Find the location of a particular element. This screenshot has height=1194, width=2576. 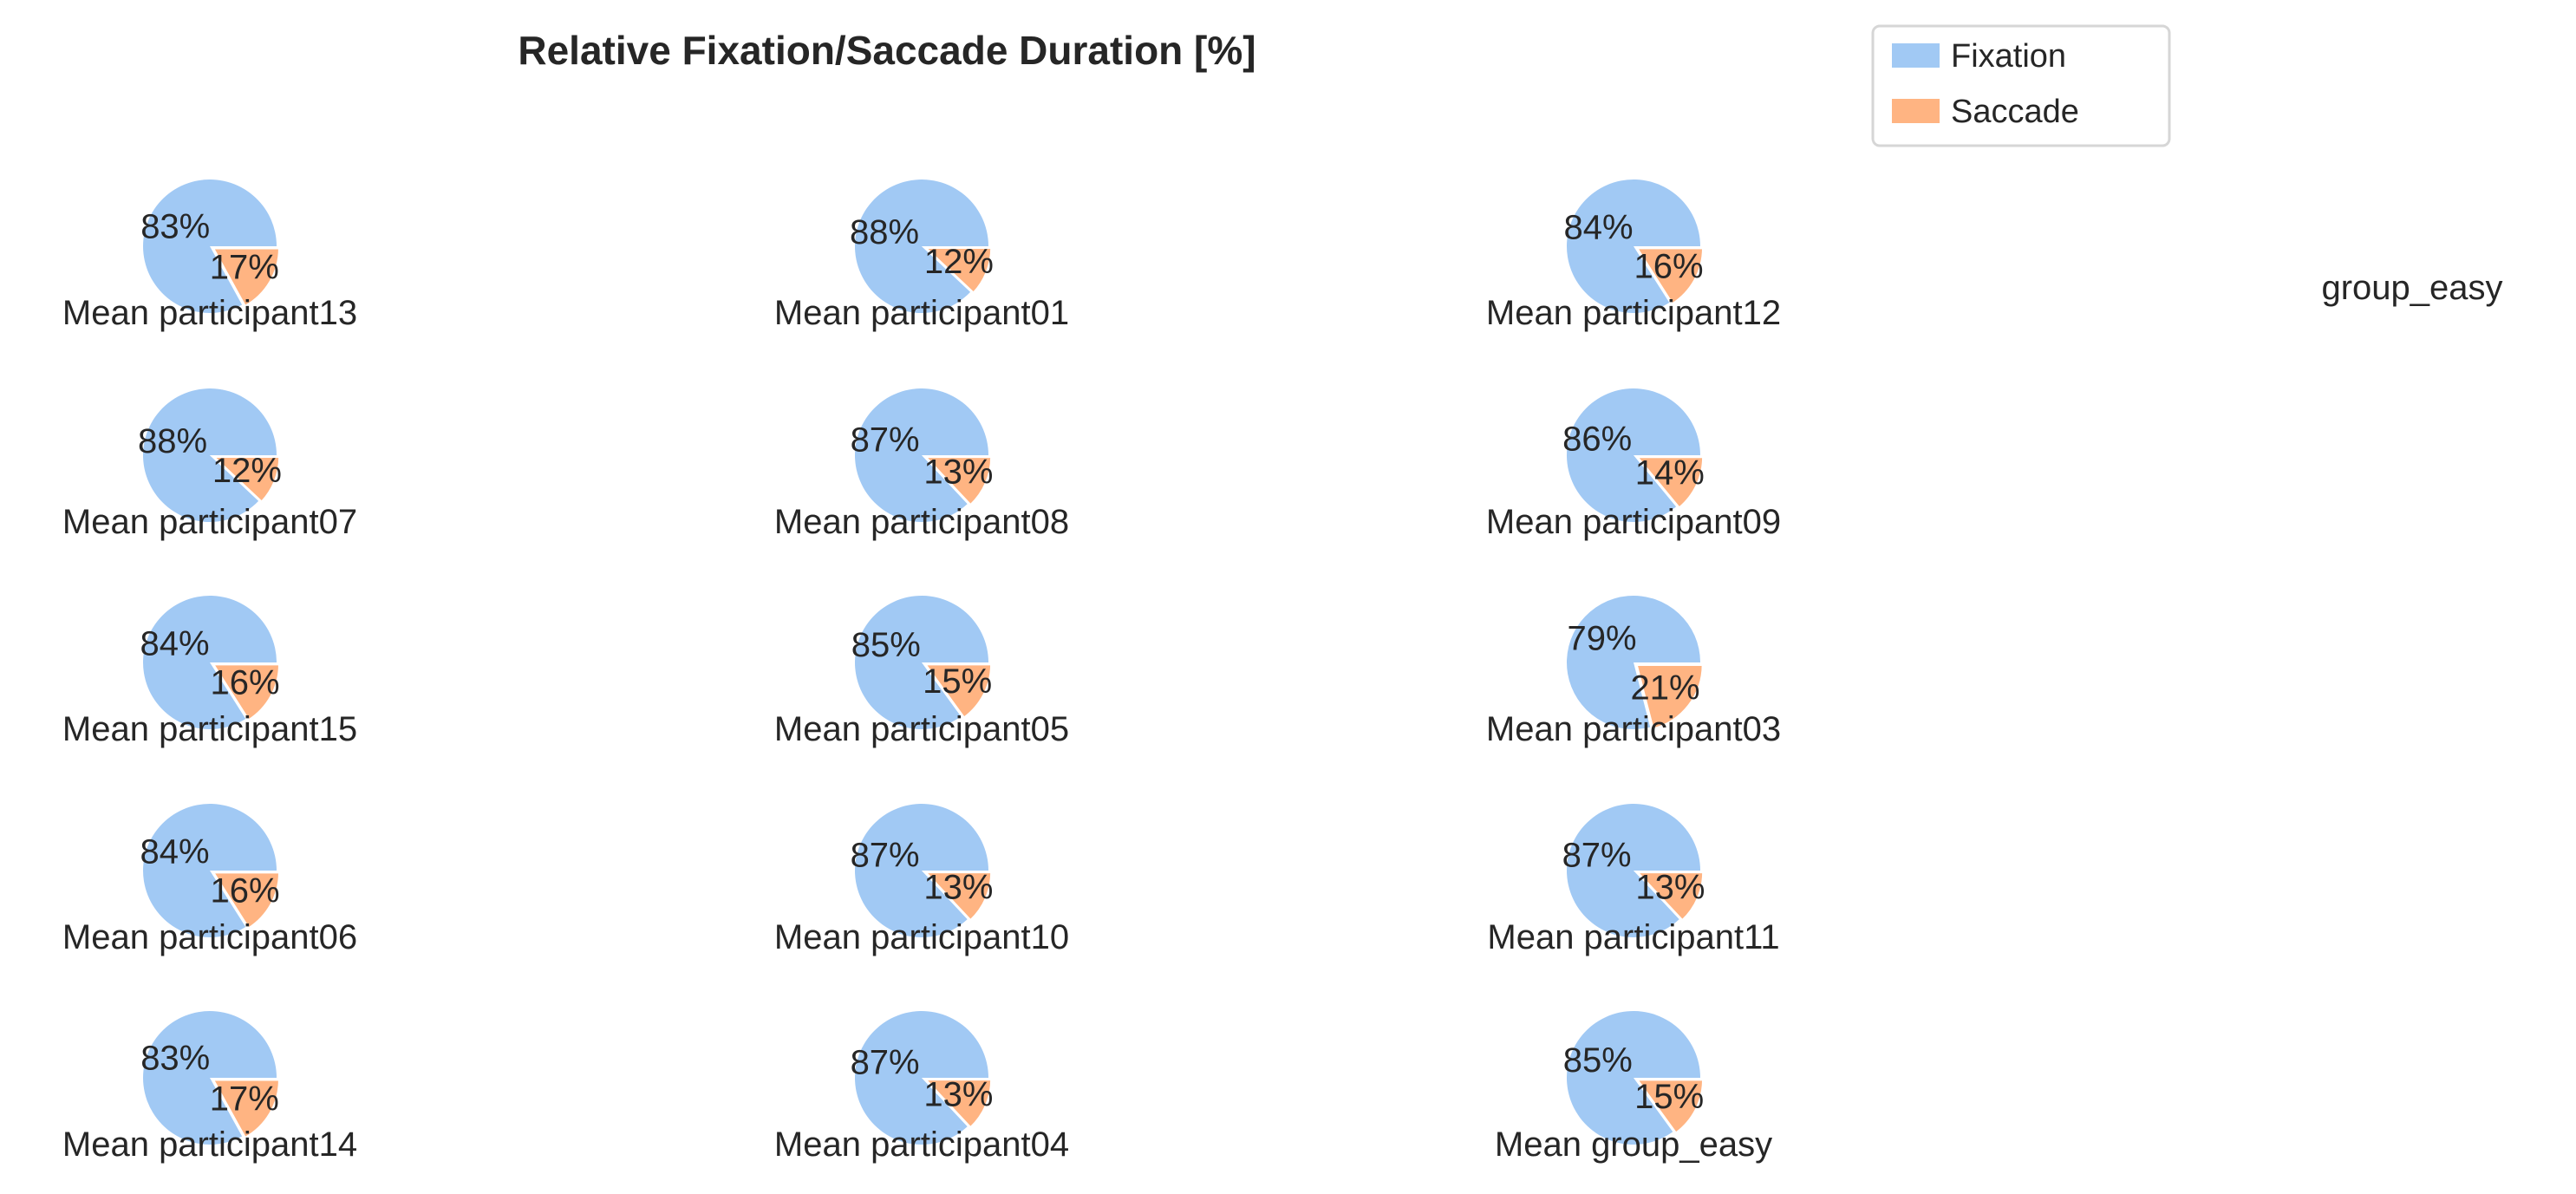

legend-label-fixation: Fixation is located at coordinates (2008, 56).